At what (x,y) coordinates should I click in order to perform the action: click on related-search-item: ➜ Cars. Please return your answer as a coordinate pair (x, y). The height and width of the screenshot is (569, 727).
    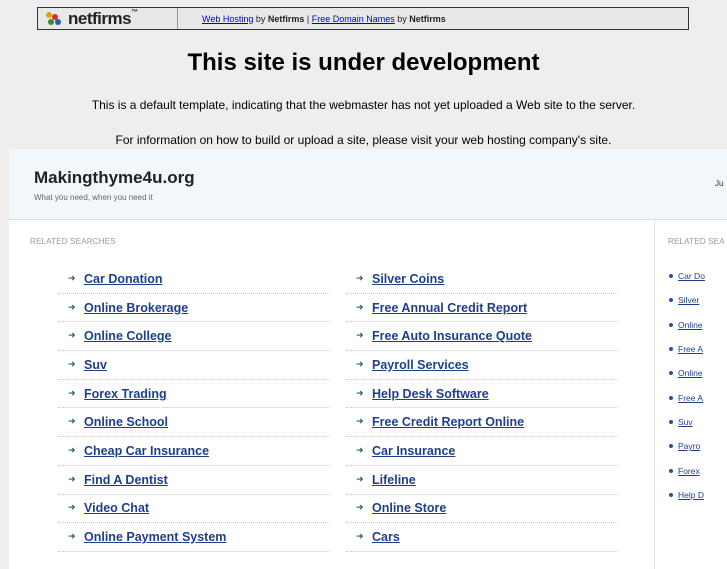
    Looking at the image, I should click on (482, 537).